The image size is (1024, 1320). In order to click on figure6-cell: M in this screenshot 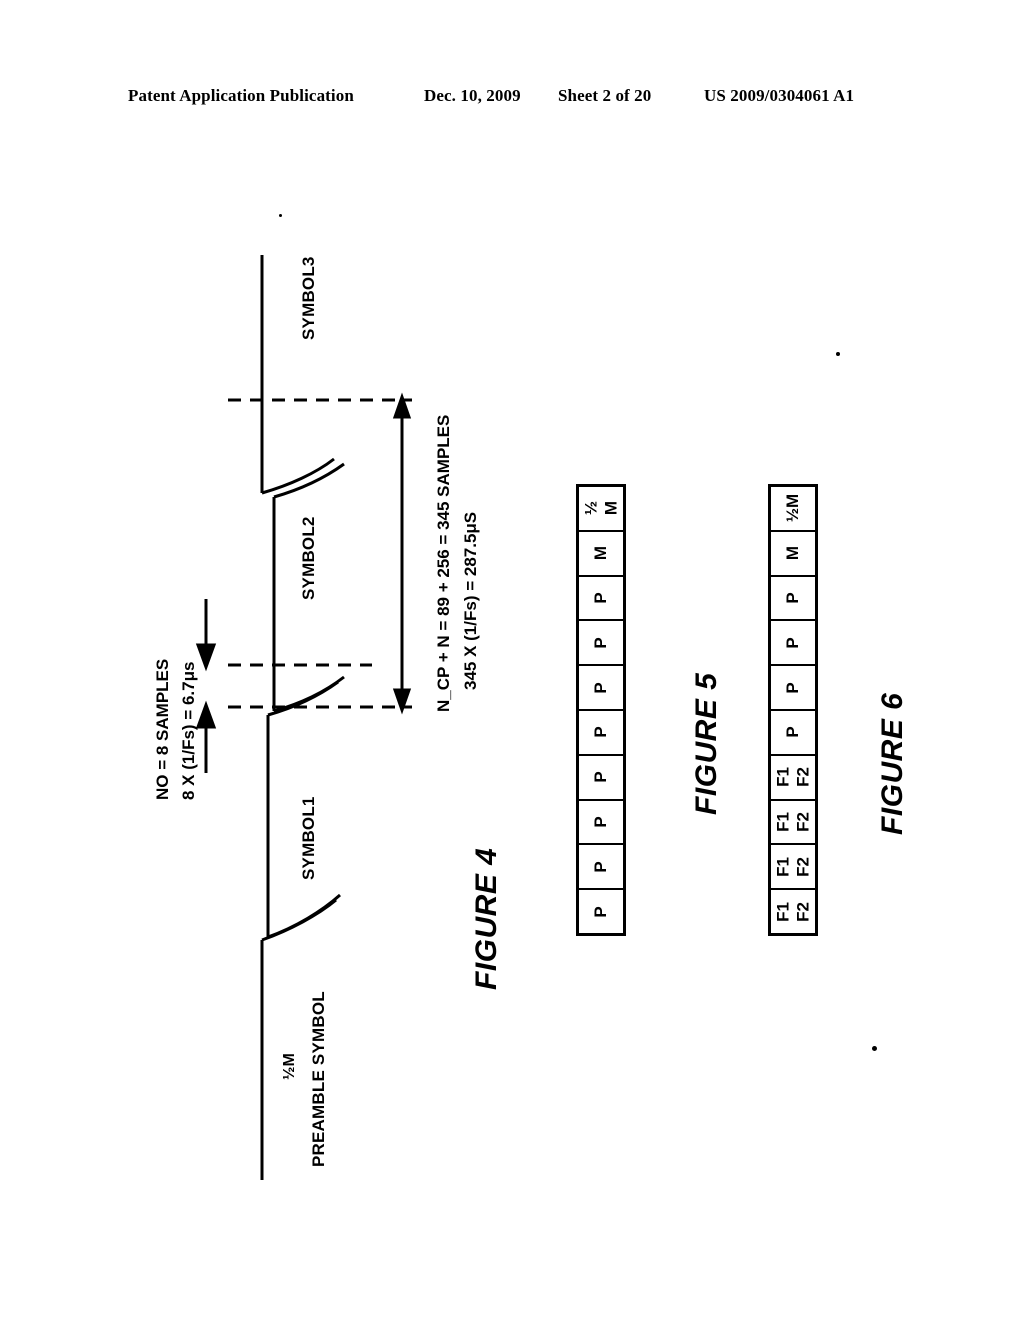, I will do `click(793, 554)`.